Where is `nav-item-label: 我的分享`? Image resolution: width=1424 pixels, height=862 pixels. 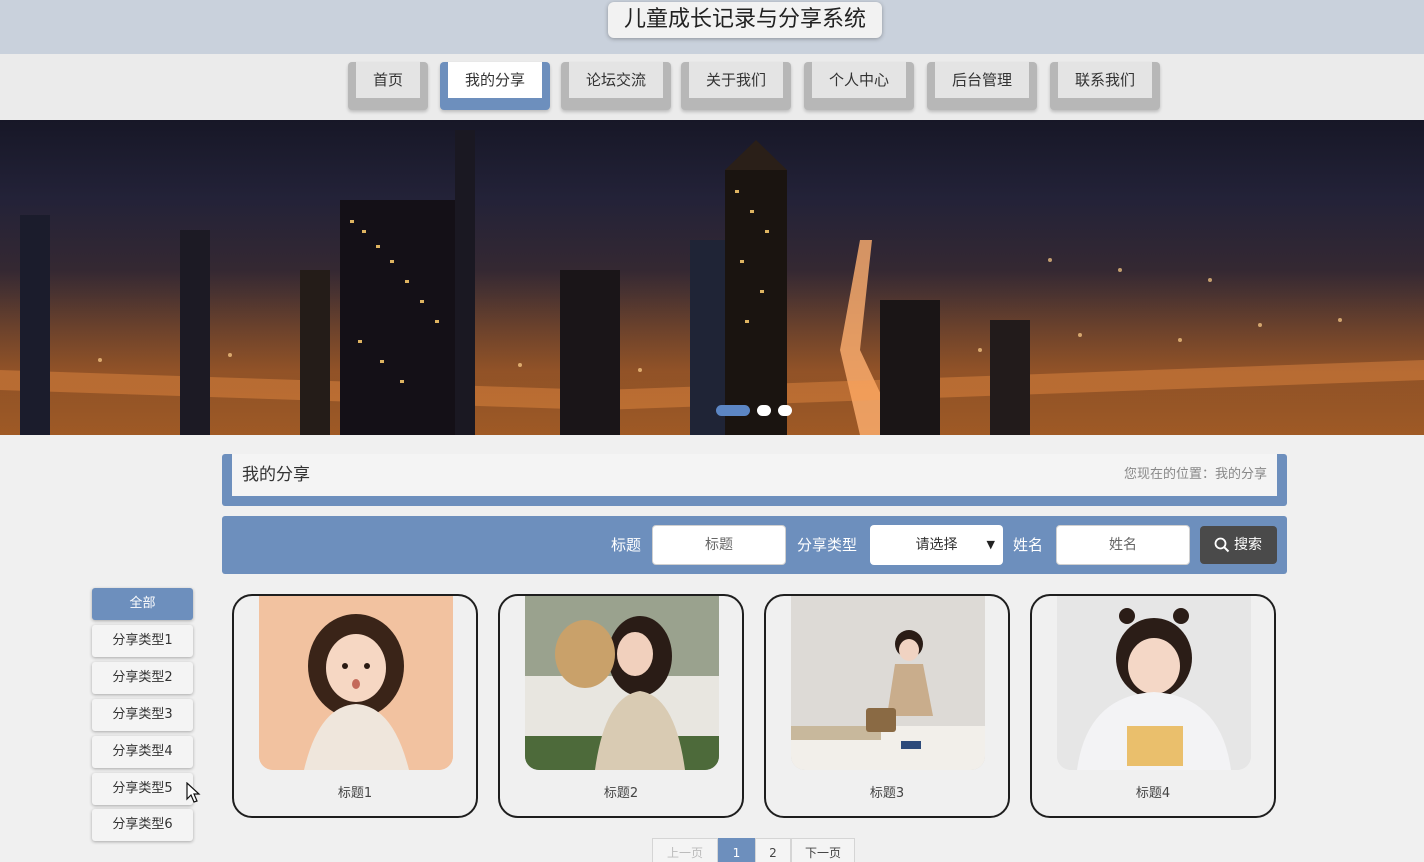 nav-item-label: 我的分享 is located at coordinates (495, 80).